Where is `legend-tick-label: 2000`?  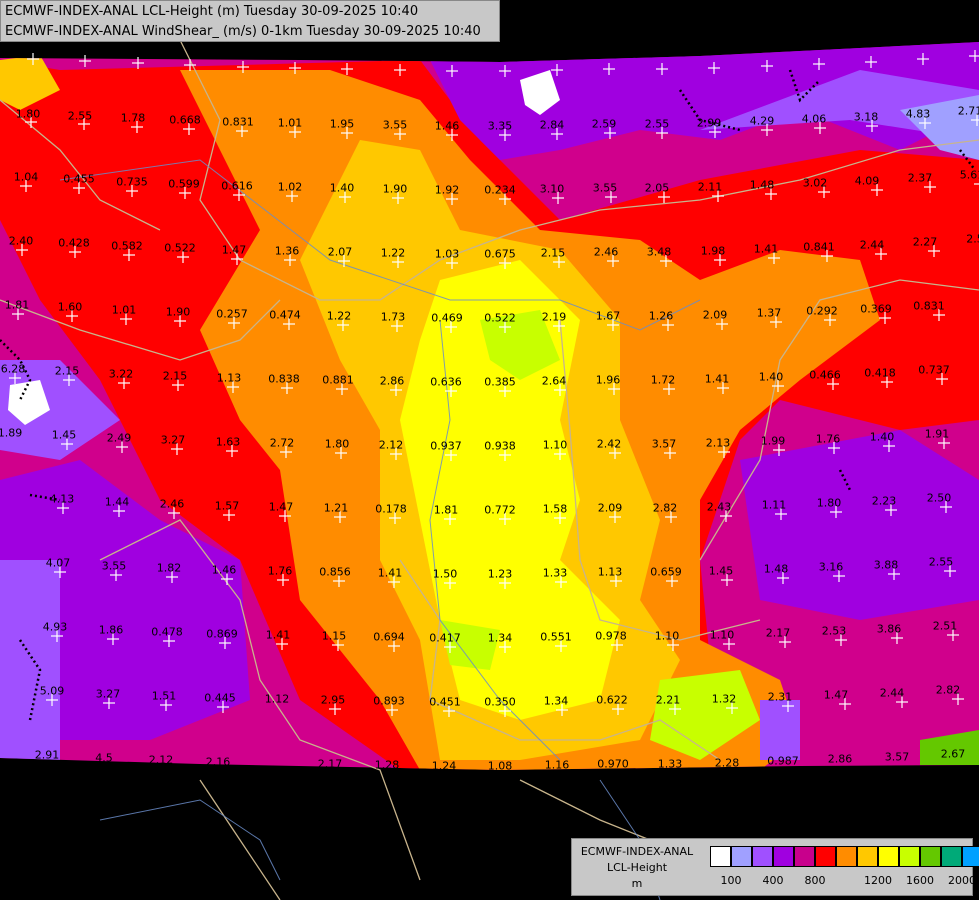 legend-tick-label: 2000 is located at coordinates (962, 880).